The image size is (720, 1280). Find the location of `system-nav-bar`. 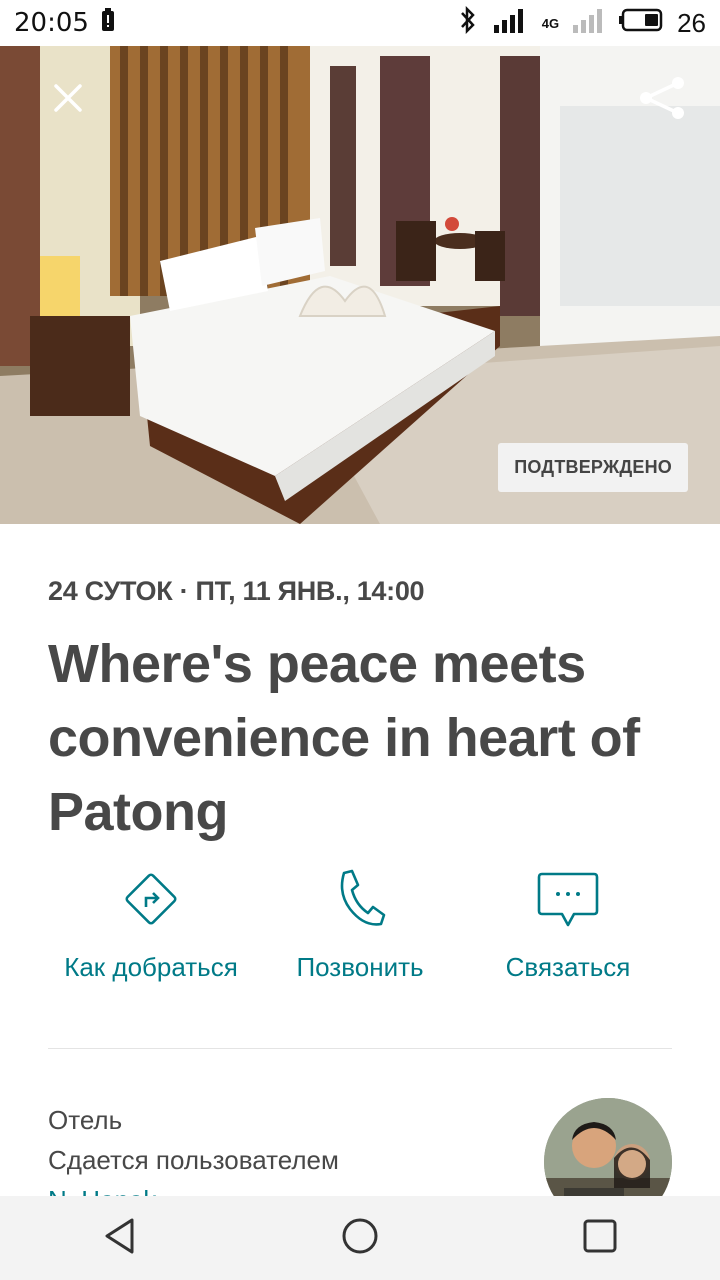

system-nav-bar is located at coordinates (360, 1238).